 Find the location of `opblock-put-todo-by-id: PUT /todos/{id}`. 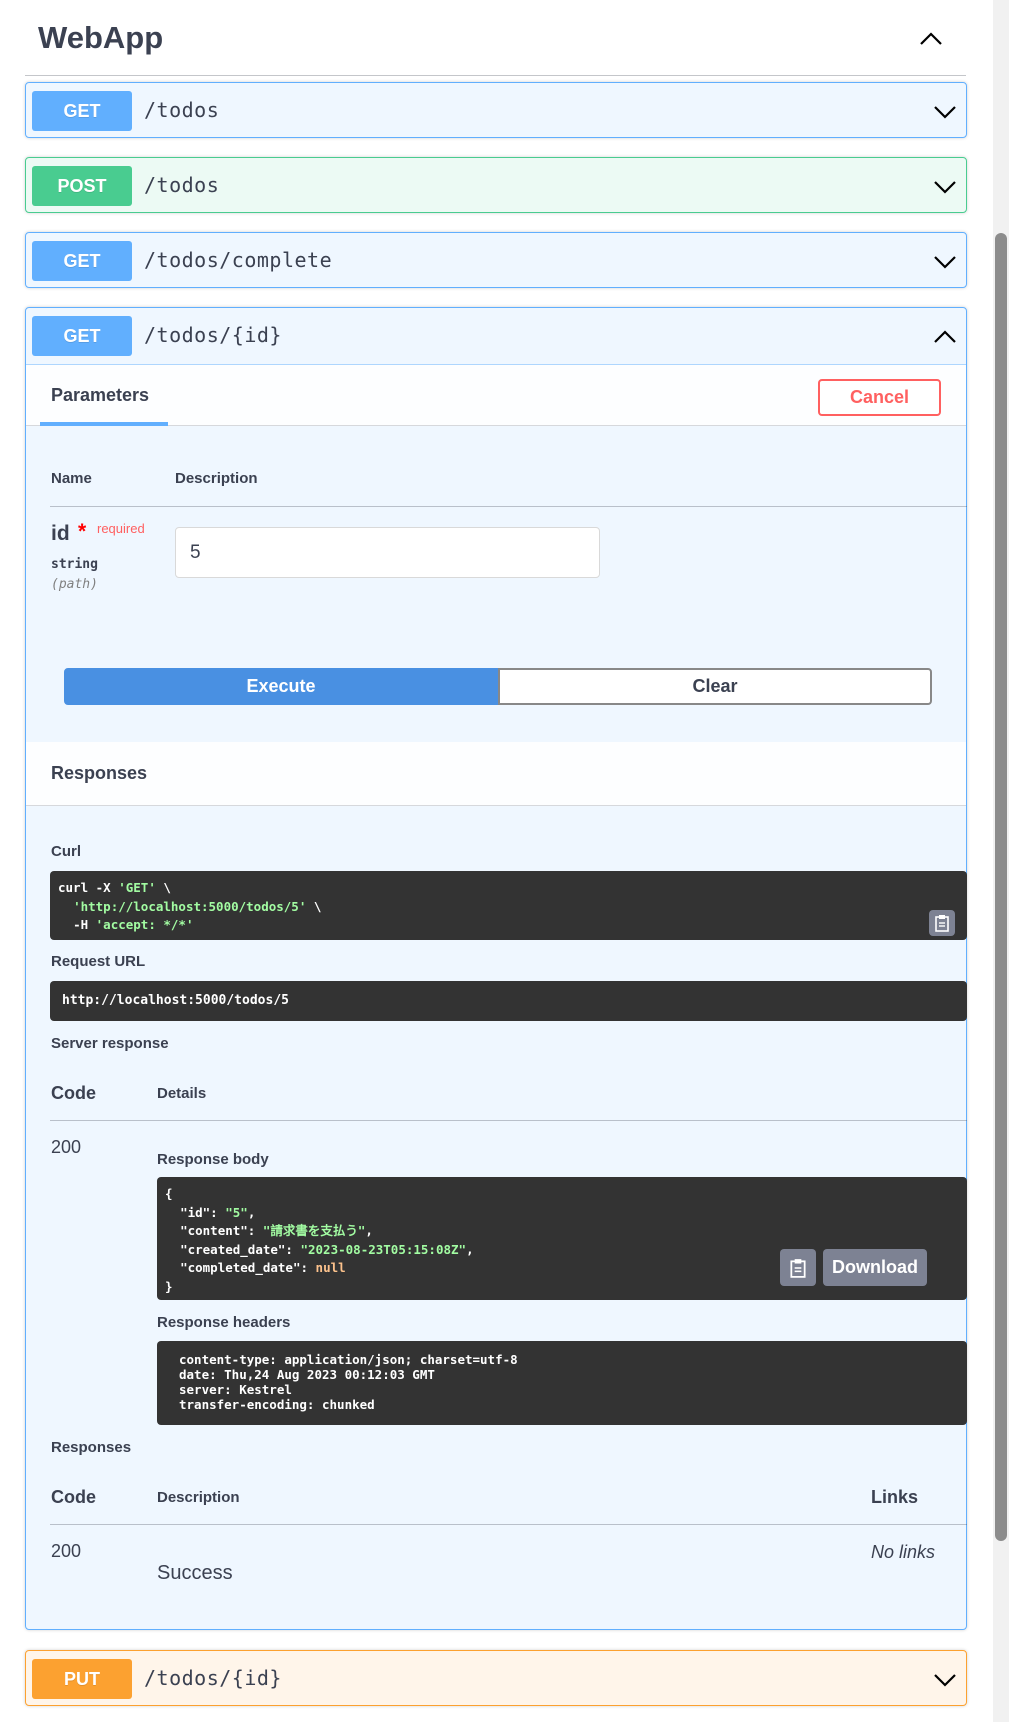

opblock-put-todo-by-id: PUT /todos/{id} is located at coordinates (496, 1678).